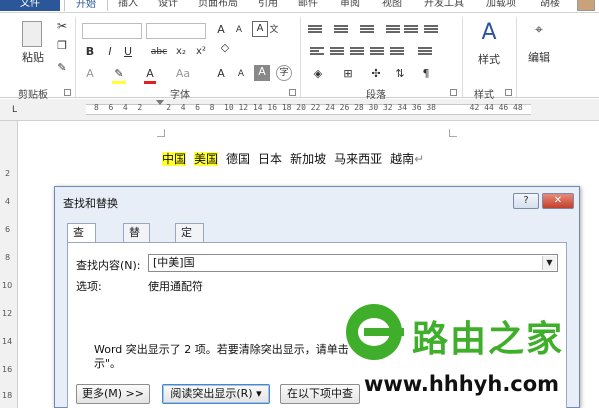 The image size is (599, 408). What do you see at coordinates (526, 201) in the screenshot?
I see `help-button: ?` at bounding box center [526, 201].